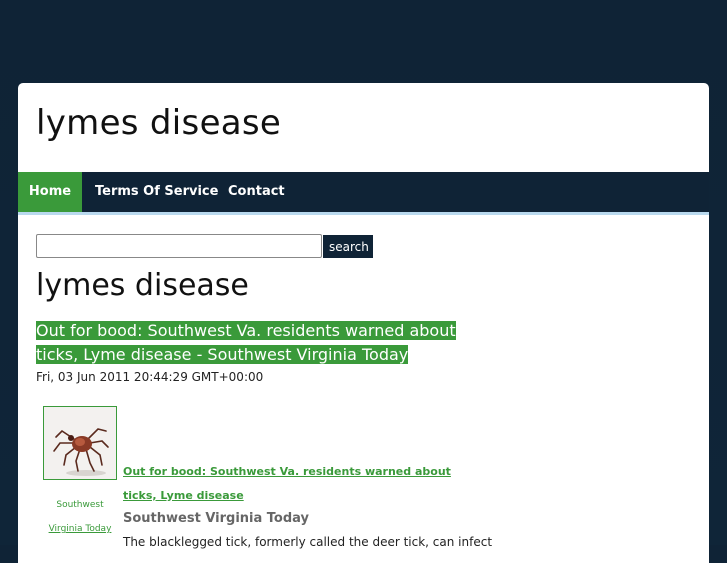 This screenshot has height=563, width=727. What do you see at coordinates (156, 192) in the screenshot?
I see `nav-terms-of-service: Terms Of Service` at bounding box center [156, 192].